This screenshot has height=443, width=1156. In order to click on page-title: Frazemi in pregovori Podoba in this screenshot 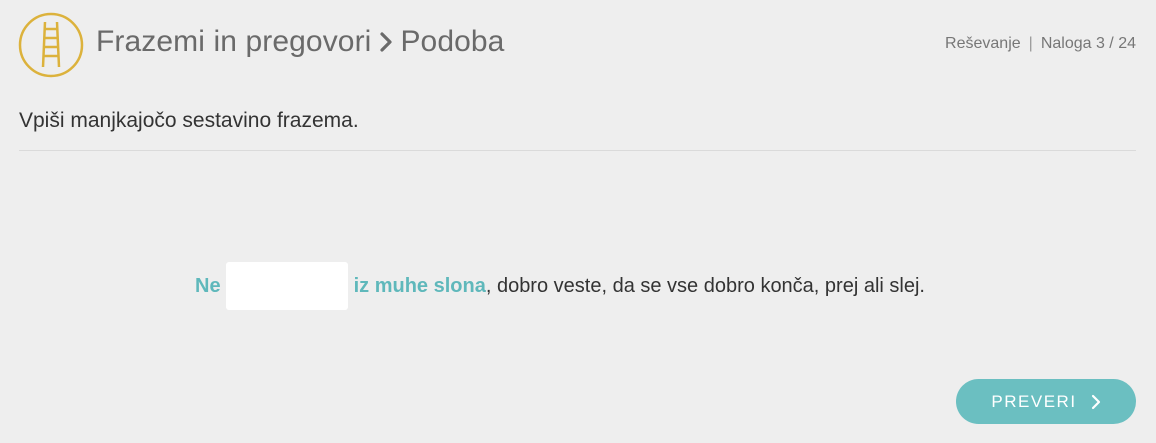, I will do `click(300, 42)`.